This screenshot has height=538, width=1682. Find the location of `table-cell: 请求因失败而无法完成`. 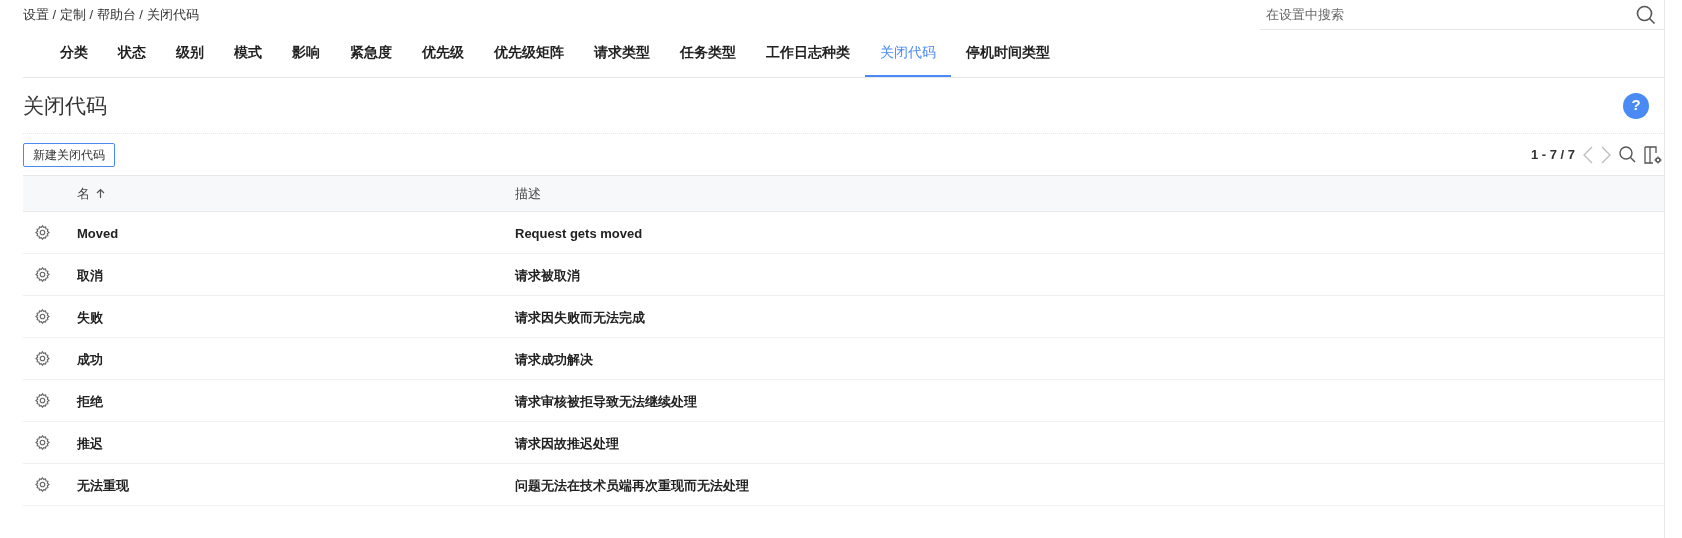

table-cell: 请求因失败而无法完成 is located at coordinates (580, 317).